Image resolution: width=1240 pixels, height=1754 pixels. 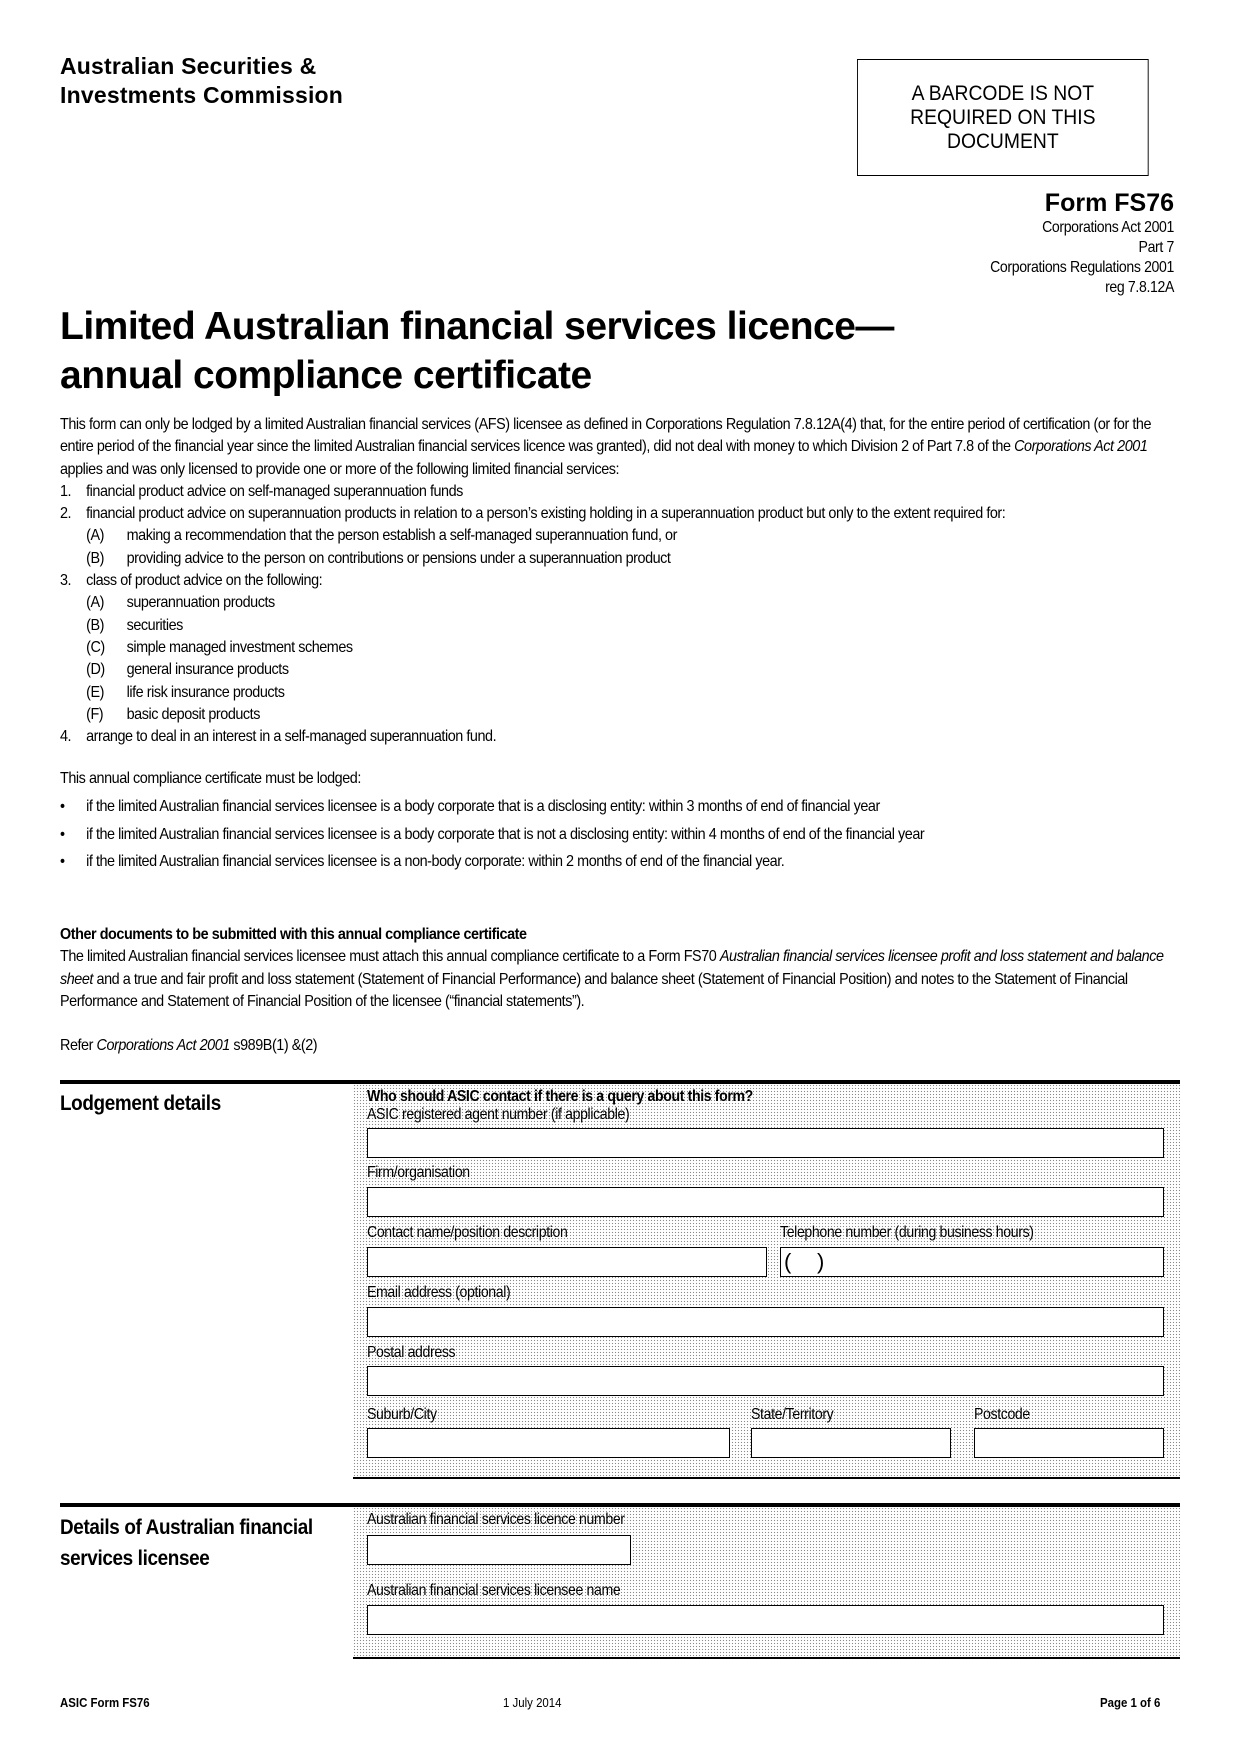 What do you see at coordinates (207, 670) in the screenshot?
I see `service-sub-item-text: general insurance products` at bounding box center [207, 670].